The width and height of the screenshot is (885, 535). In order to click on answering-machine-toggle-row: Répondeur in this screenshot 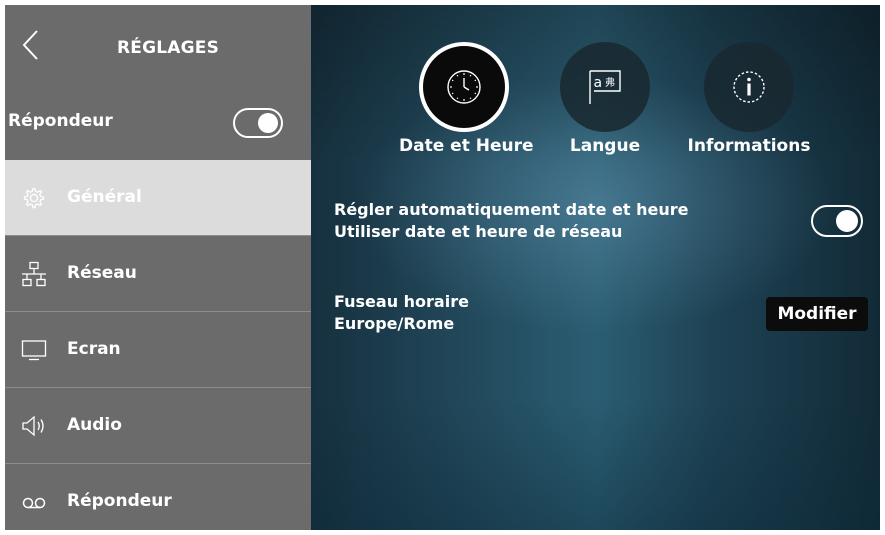, I will do `click(158, 122)`.